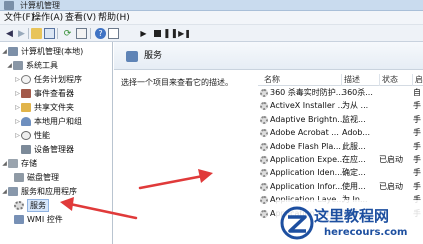 The height and width of the screenshot is (244, 423). What do you see at coordinates (417, 80) in the screenshot?
I see `column-startup-type: 启` at bounding box center [417, 80].